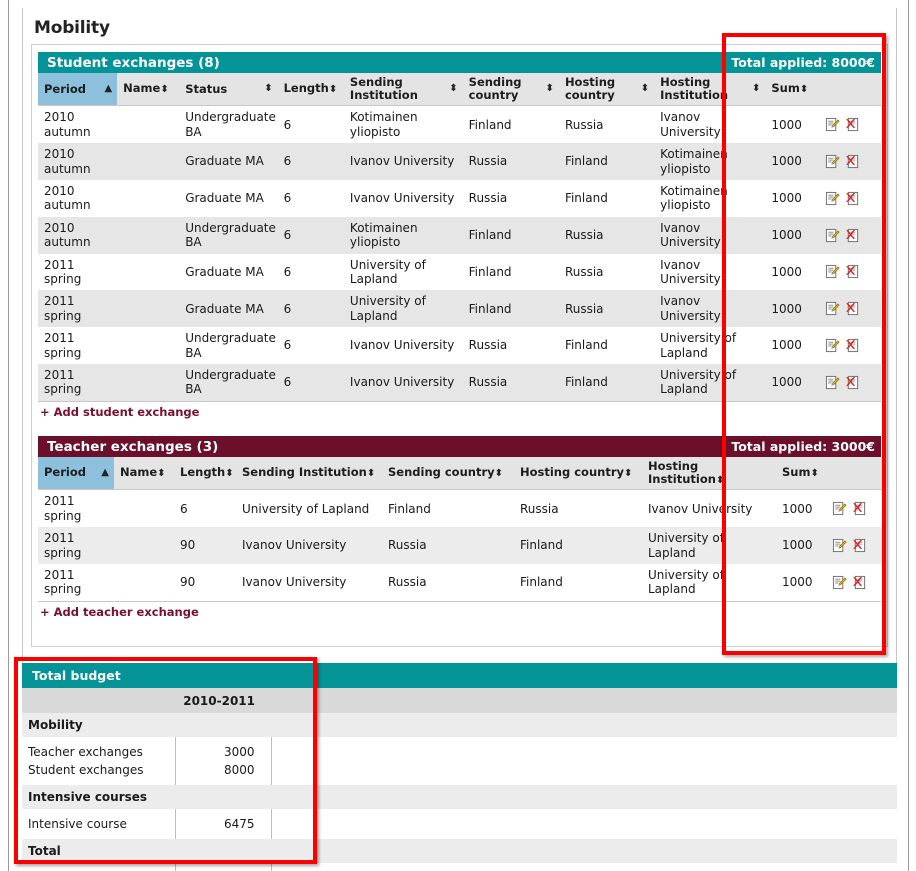 Image resolution: width=916 pixels, height=871 pixels. I want to click on add-student-exchange-link: + Add student exchange, so click(119, 412).